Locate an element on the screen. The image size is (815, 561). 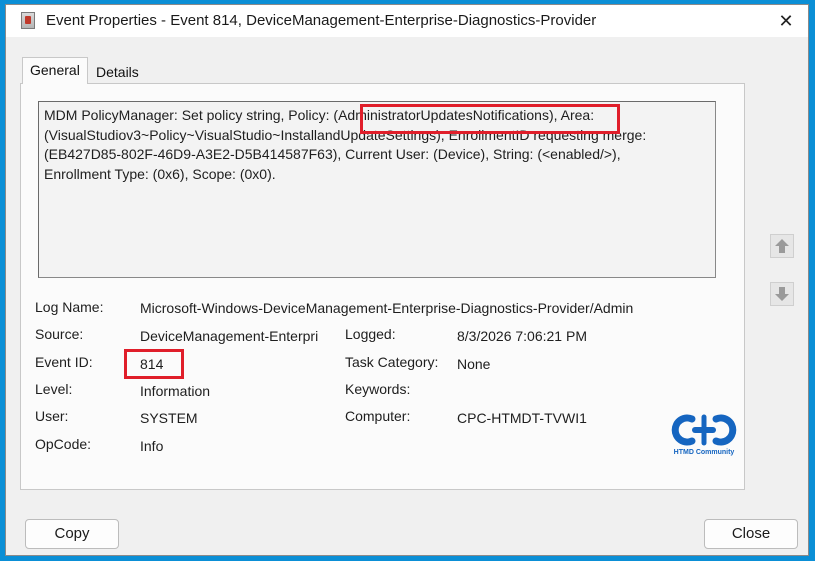
opcode-value: Info is located at coordinates (152, 446).